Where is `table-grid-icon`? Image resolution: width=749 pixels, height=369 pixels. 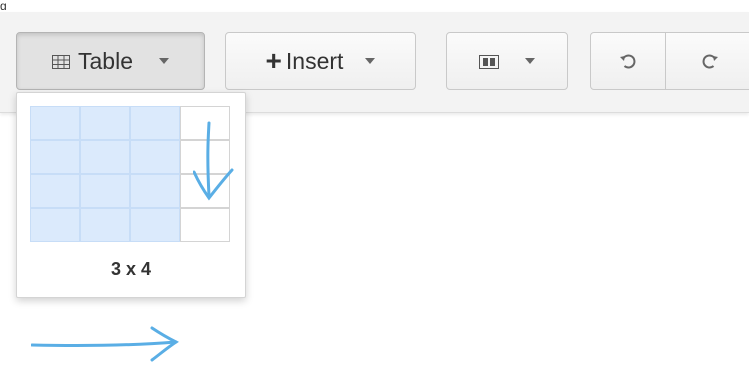
table-grid-icon is located at coordinates (61, 61).